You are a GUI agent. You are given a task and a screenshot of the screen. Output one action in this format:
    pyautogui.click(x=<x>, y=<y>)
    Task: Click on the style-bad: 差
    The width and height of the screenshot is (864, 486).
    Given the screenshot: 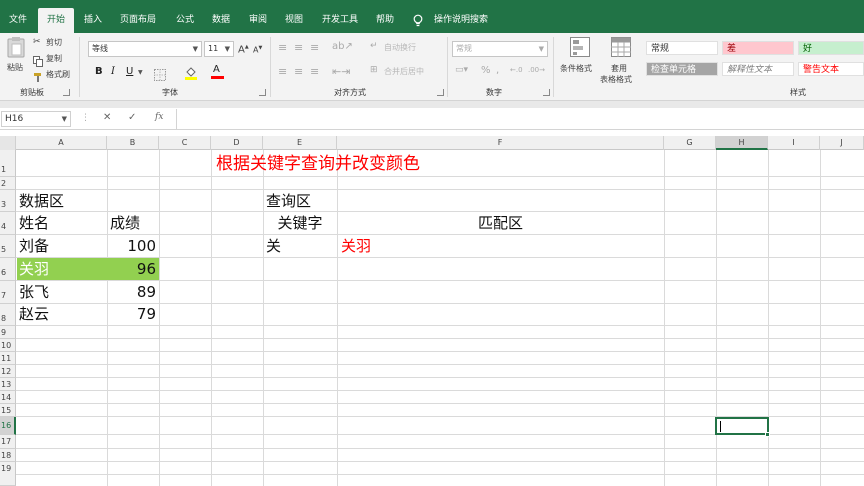 What is the action you would take?
    pyautogui.click(x=758, y=48)
    